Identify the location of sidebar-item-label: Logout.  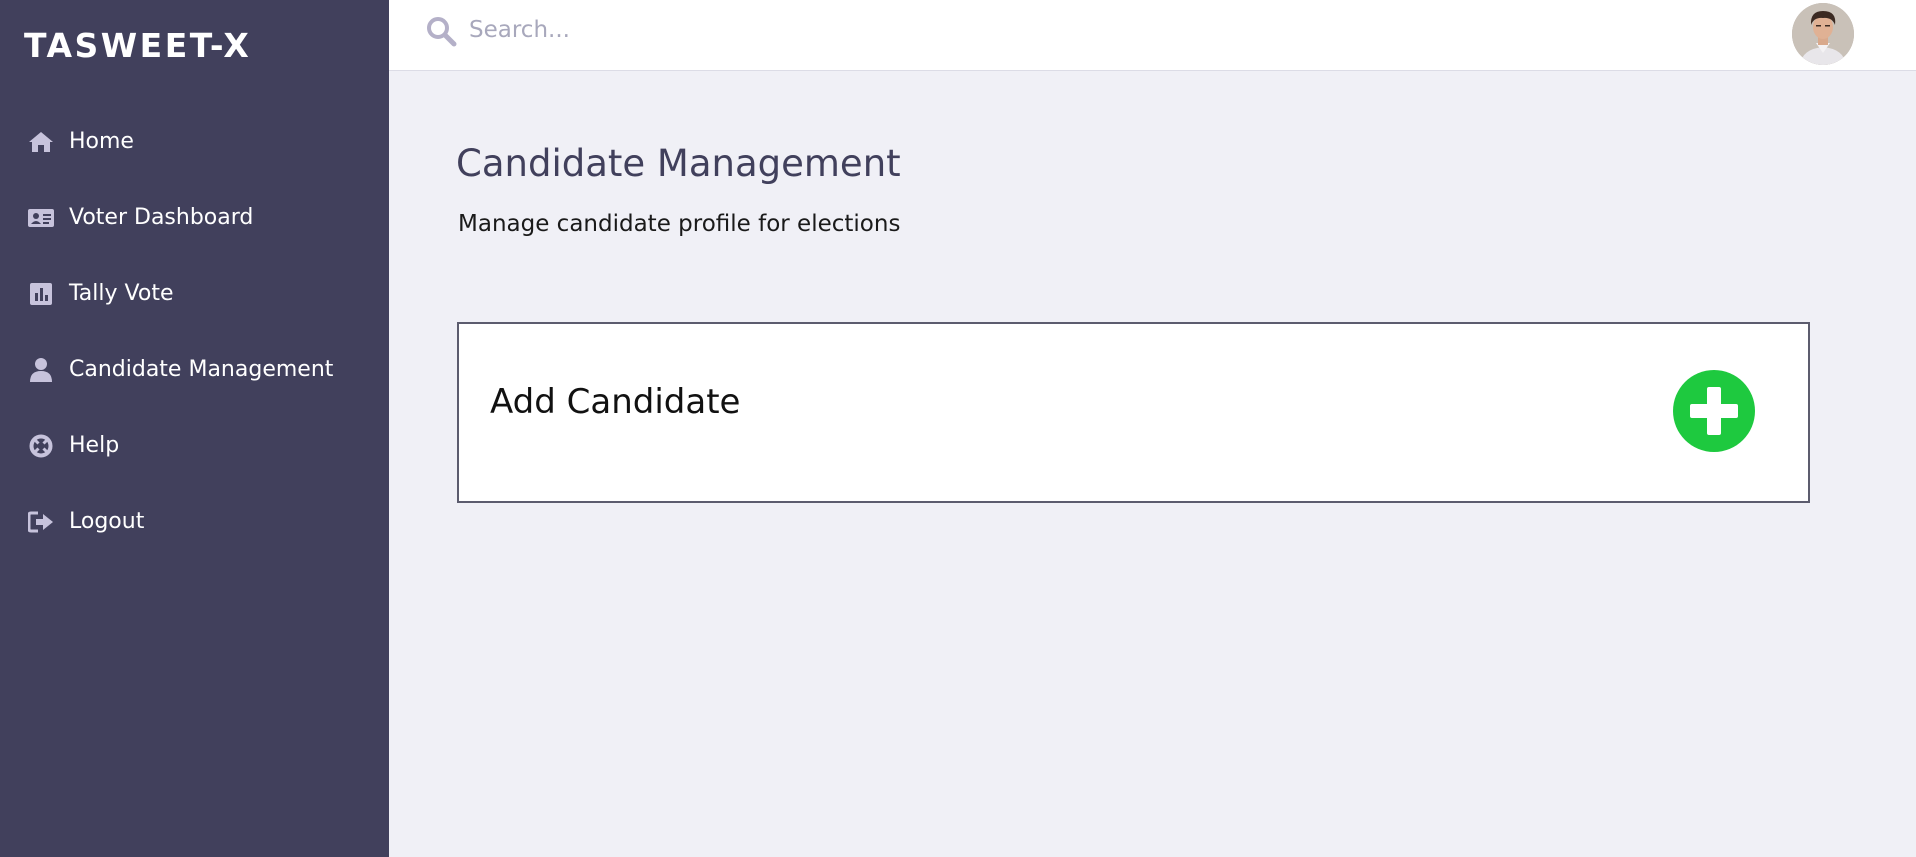
(107, 521).